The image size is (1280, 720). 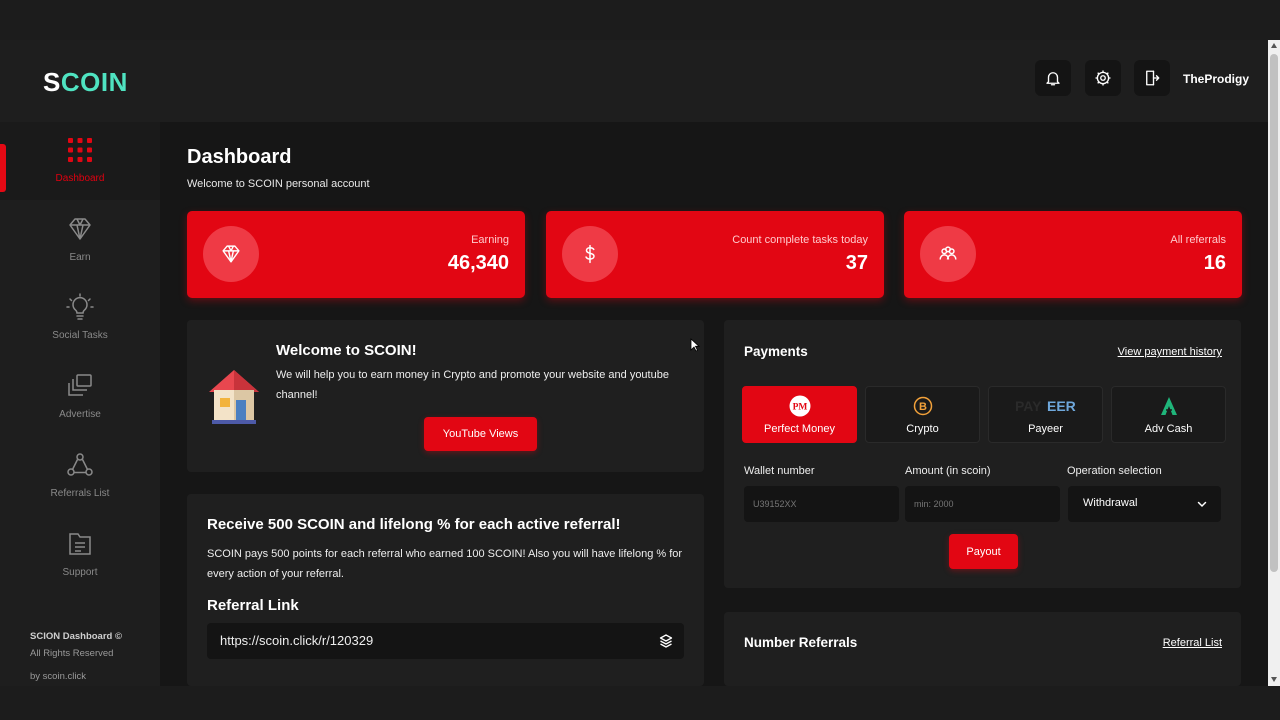 I want to click on sidebar-item-support: Support, so click(x=80, y=555).